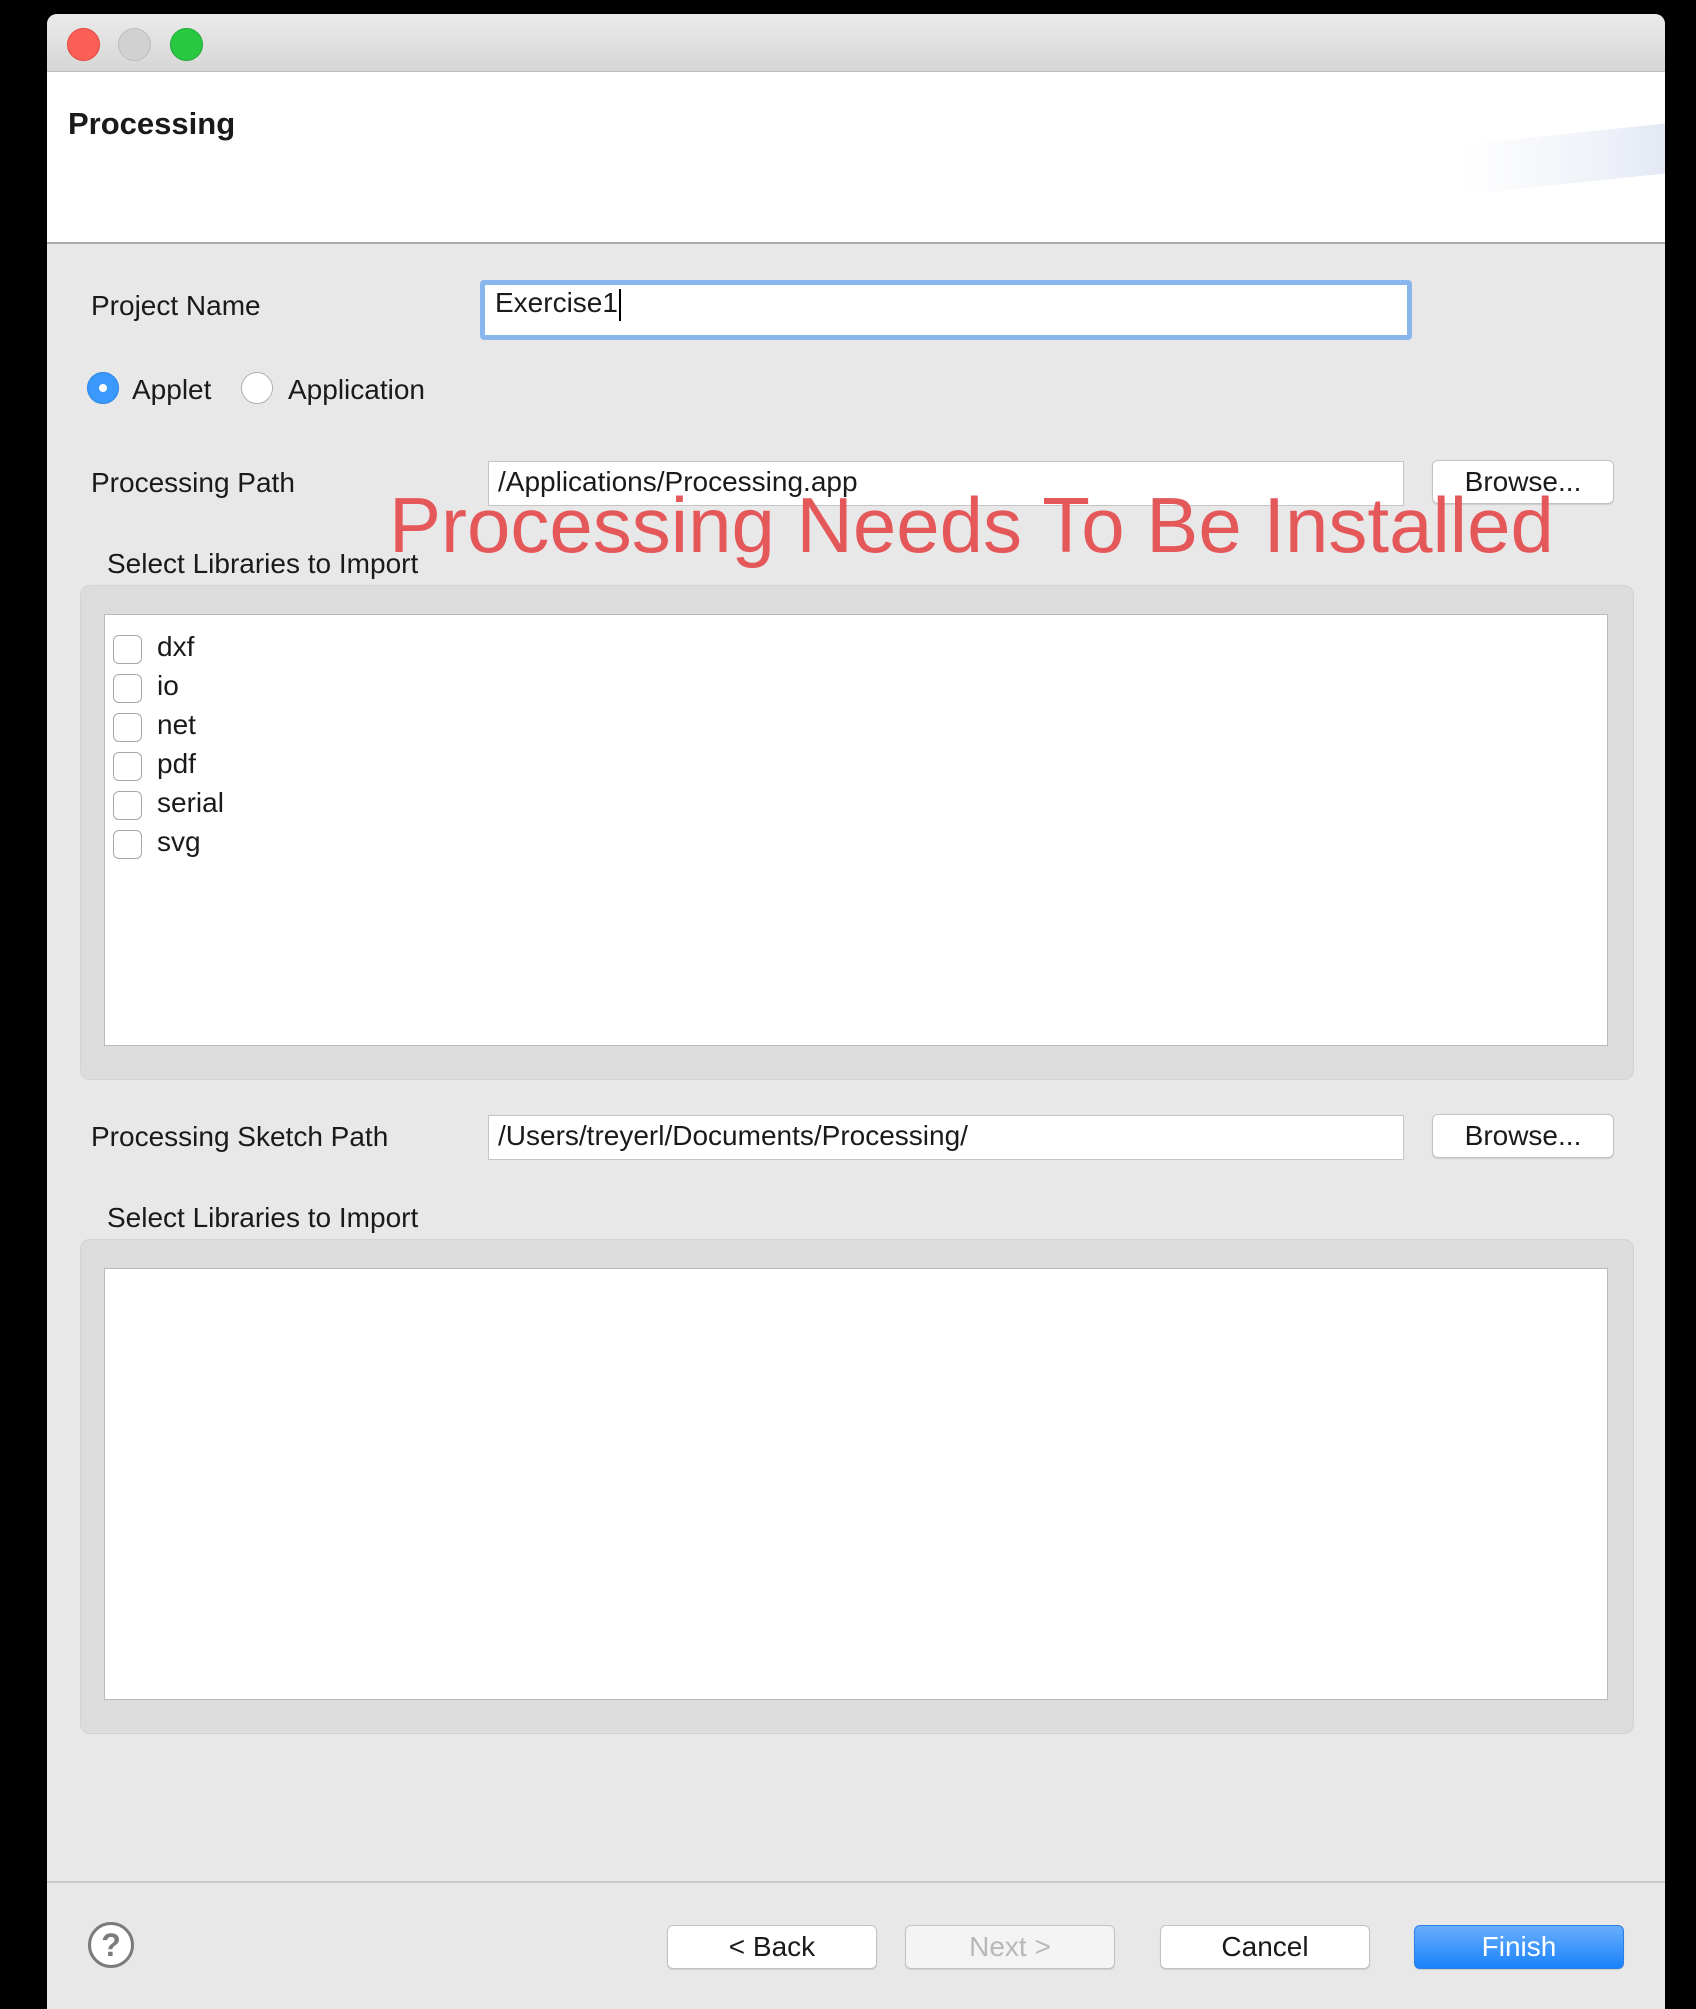  Describe the element at coordinates (946, 1137) in the screenshot. I see `sketch-path-input: /Users/treyerl/Documents/Processing/` at that location.